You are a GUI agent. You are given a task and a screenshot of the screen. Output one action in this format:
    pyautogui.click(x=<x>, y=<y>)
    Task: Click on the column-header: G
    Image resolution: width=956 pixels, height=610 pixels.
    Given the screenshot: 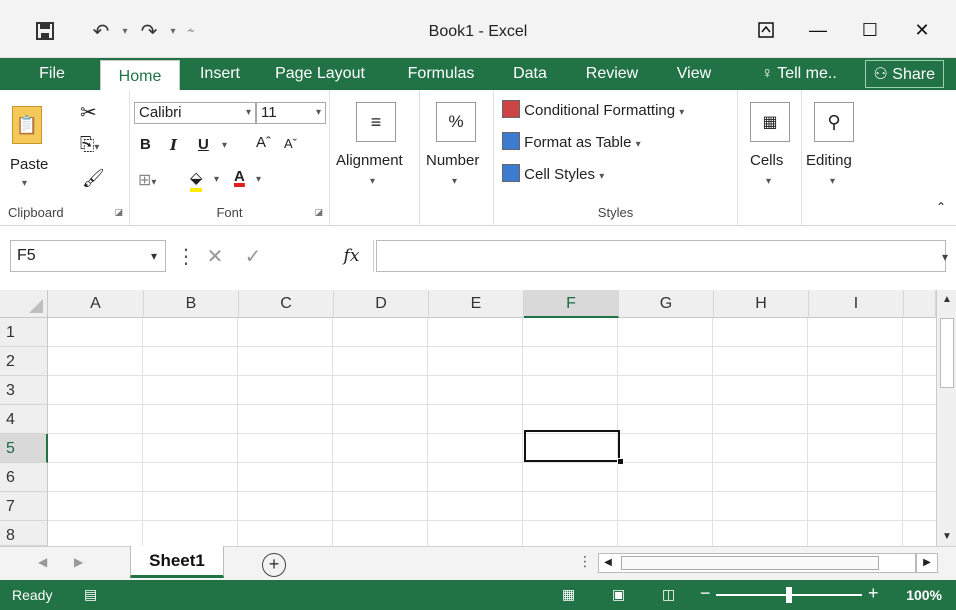 What is the action you would take?
    pyautogui.click(x=666, y=304)
    